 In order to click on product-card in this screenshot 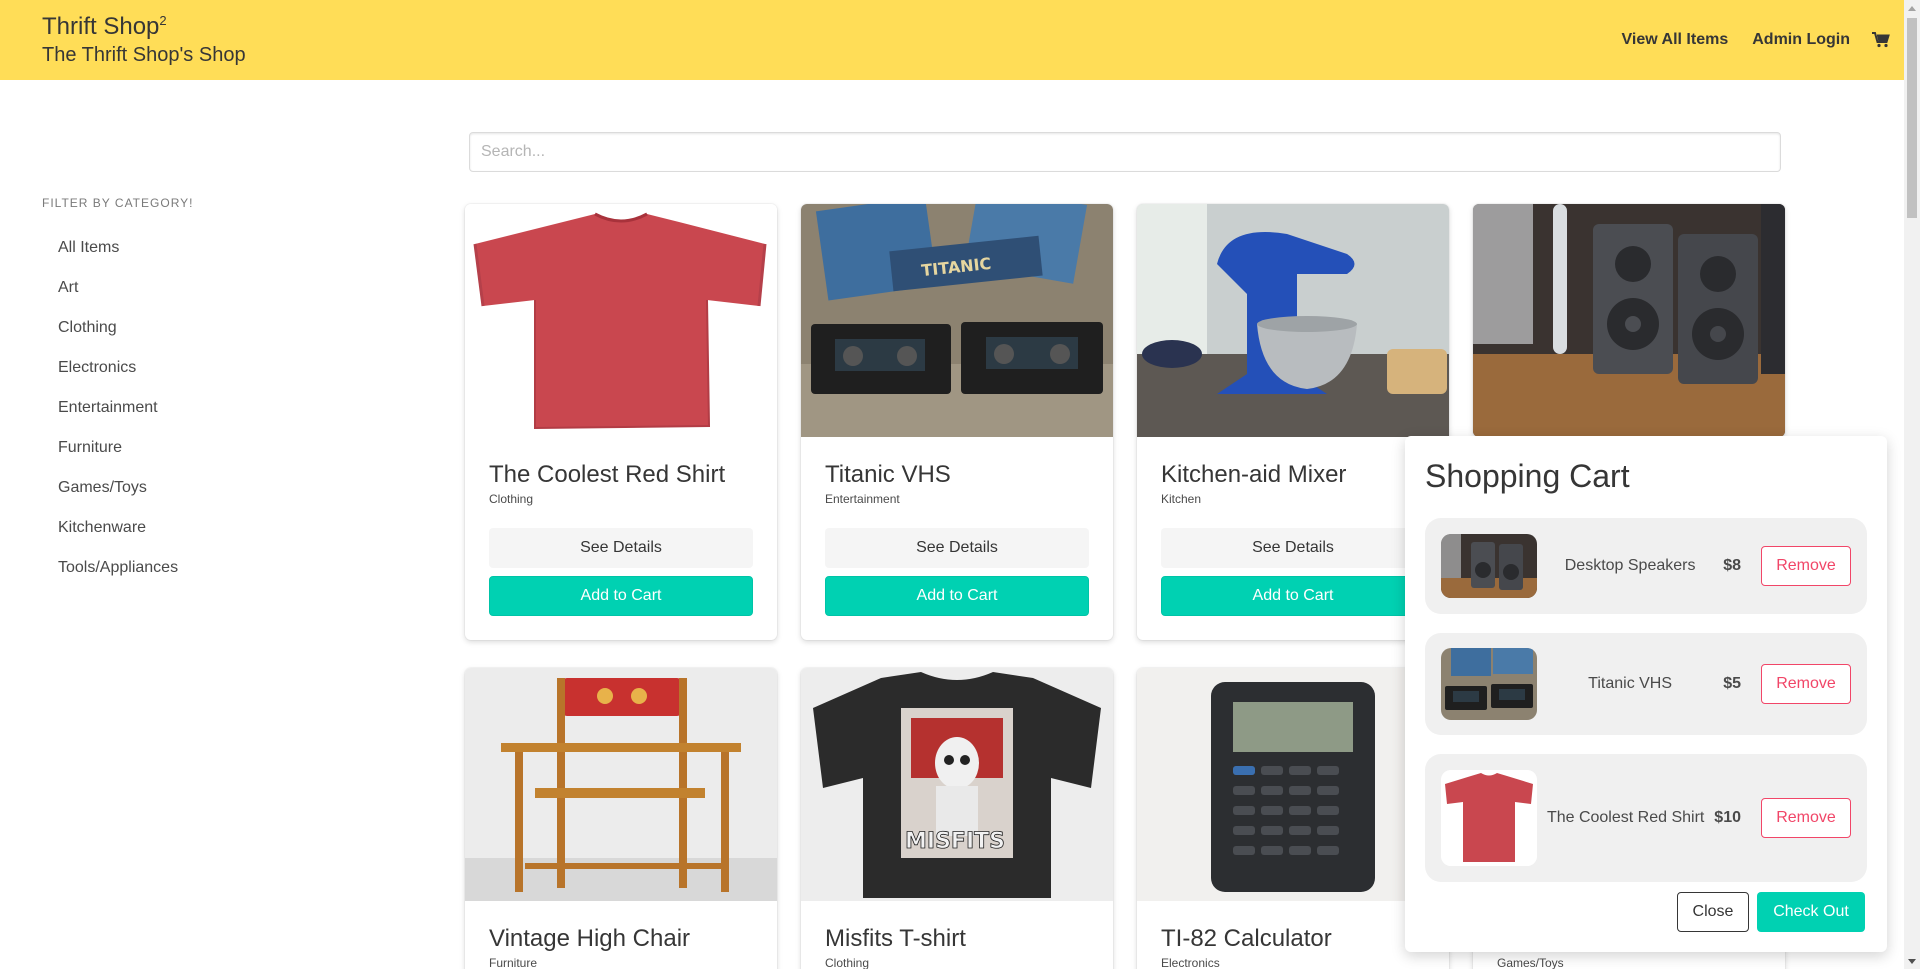, I will do `click(1629, 320)`.